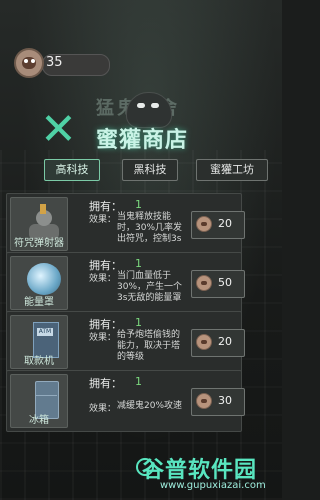  Describe the element at coordinates (149, 346) in the screenshot. I see `effect-text: 给予炮塔偷钱的能力，取决于塔的等级` at that location.